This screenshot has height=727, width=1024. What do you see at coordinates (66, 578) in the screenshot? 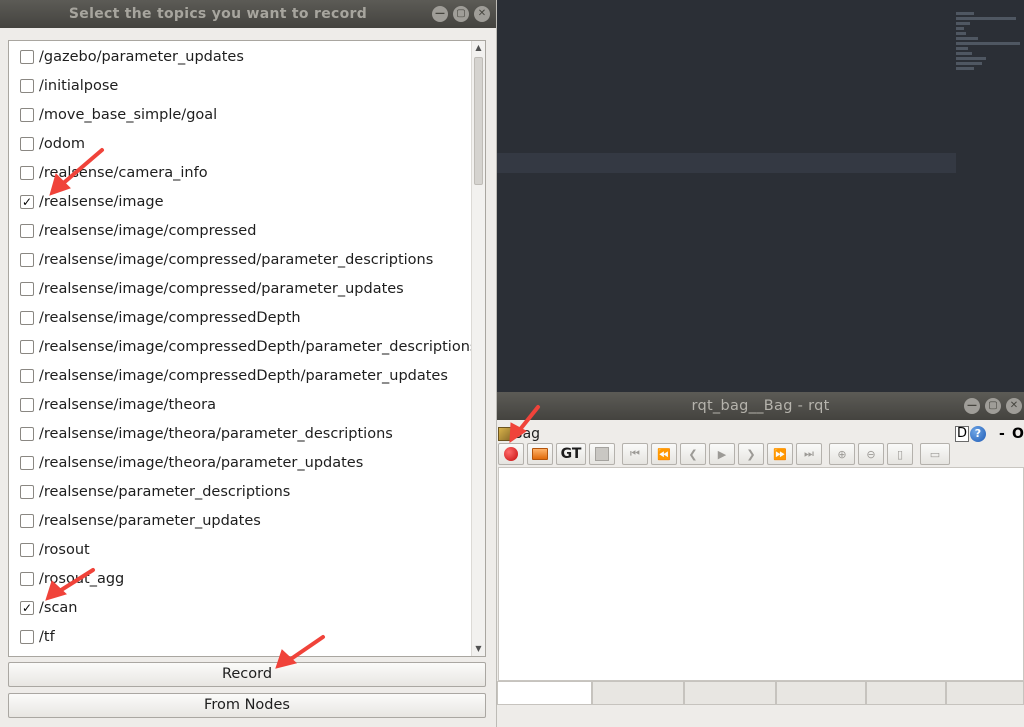
I see `topic-row: /rosout_agg` at bounding box center [66, 578].